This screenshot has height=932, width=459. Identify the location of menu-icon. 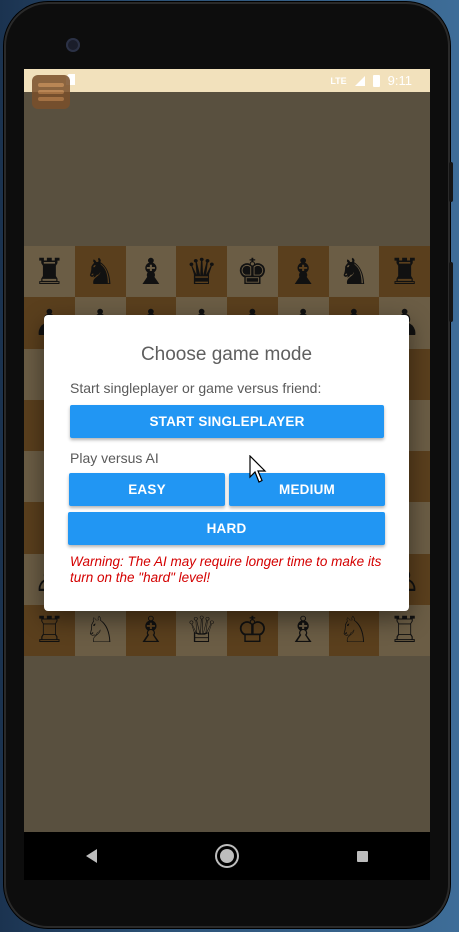
(51, 92).